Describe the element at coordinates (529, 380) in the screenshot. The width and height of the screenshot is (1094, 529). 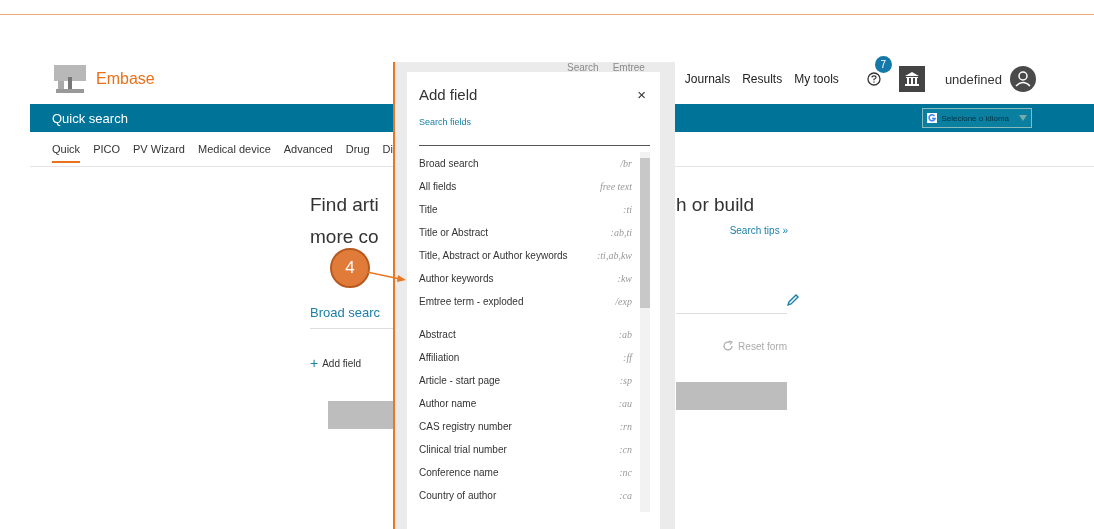
I see `field-option: Article - start page :sp` at that location.